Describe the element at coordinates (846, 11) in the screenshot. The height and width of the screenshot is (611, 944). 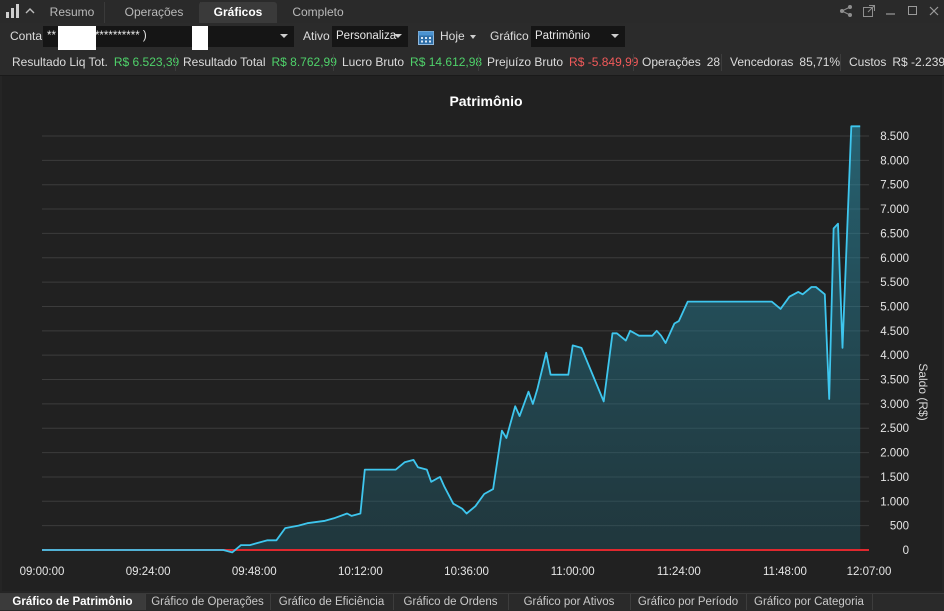
I see `share-icon` at that location.